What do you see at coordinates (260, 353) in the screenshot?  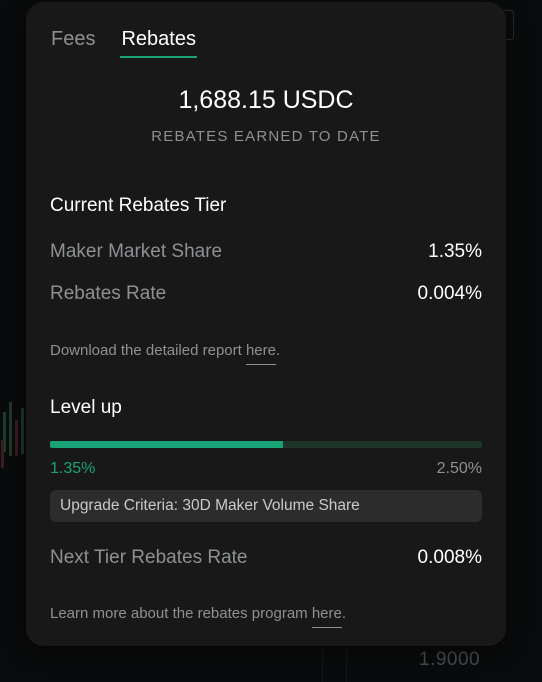 I see `report-here-link: here` at bounding box center [260, 353].